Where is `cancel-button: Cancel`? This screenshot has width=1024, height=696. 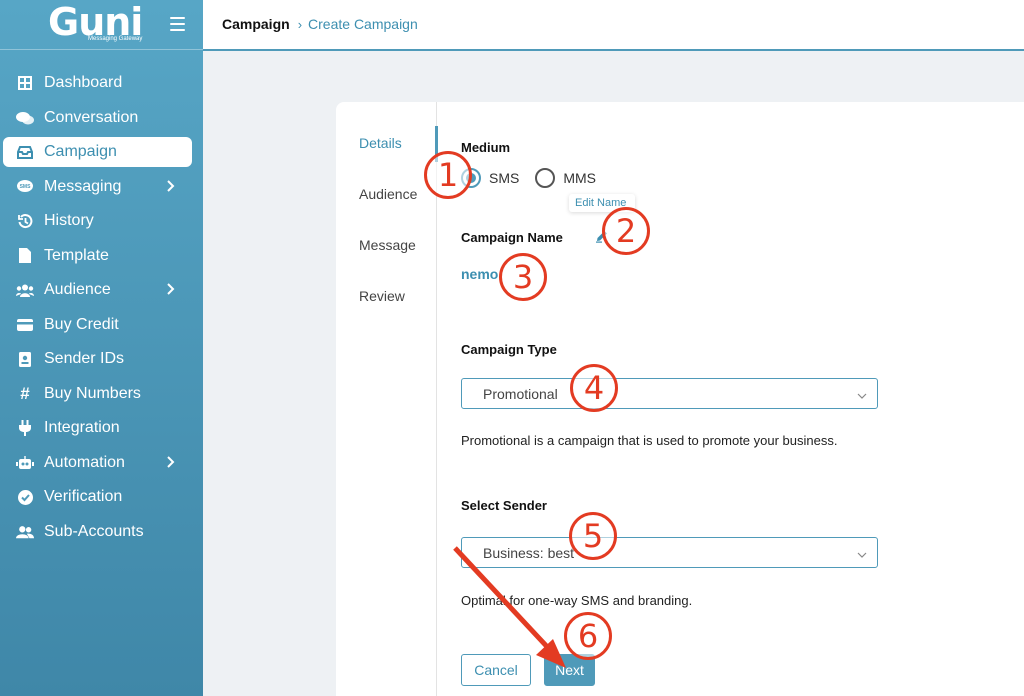 cancel-button: Cancel is located at coordinates (496, 670).